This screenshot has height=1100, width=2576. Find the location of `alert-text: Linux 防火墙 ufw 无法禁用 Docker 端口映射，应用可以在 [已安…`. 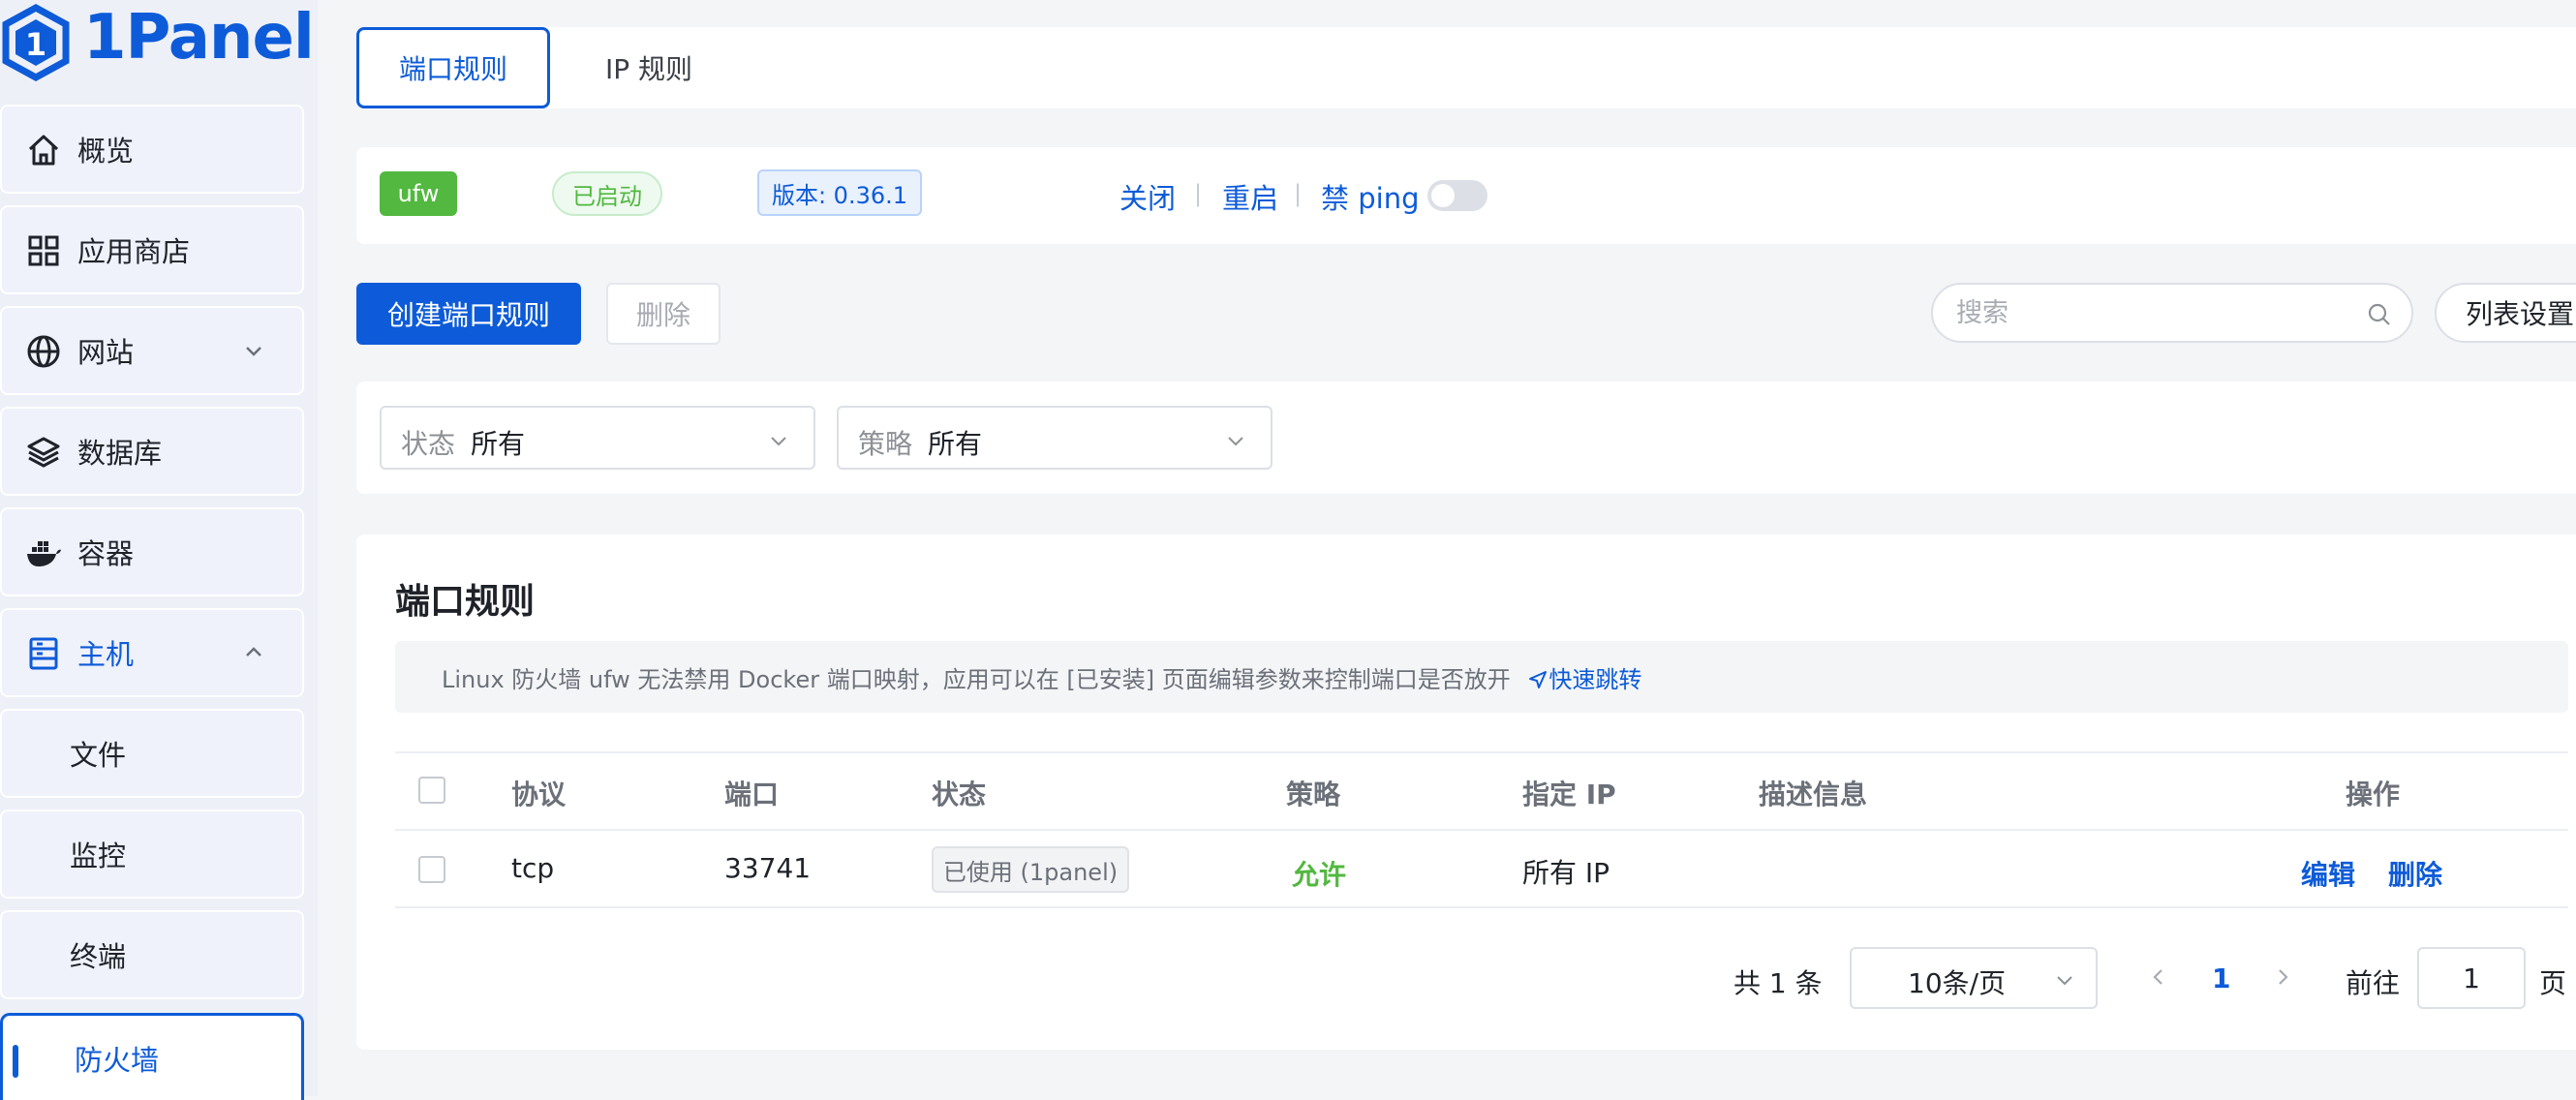

alert-text: Linux 防火墙 ufw 无法禁用 Docker 端口映射，应用可以在 [已安… is located at coordinates (1041, 677).